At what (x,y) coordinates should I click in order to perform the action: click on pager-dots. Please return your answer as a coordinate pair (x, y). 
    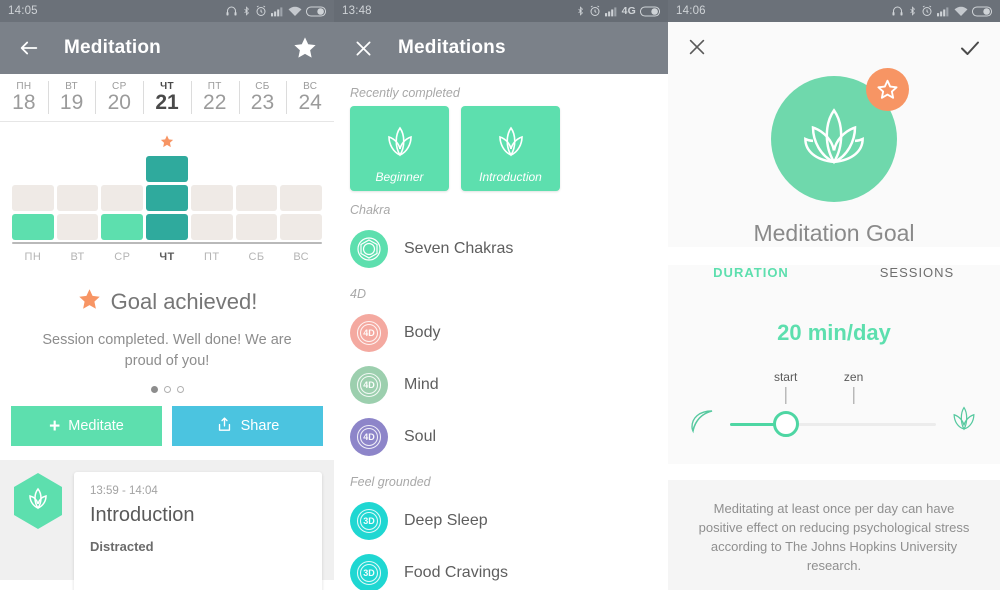
    Looking at the image, I should click on (167, 390).